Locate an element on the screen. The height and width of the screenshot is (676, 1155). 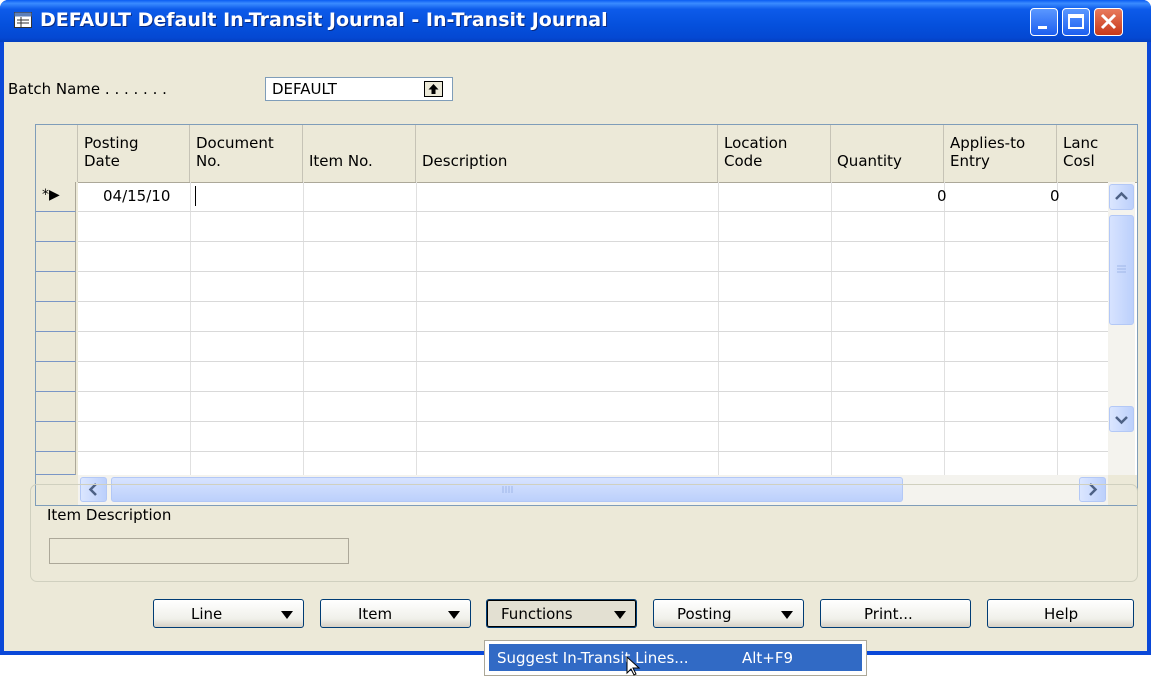
line-button-label: Line is located at coordinates (207, 614).